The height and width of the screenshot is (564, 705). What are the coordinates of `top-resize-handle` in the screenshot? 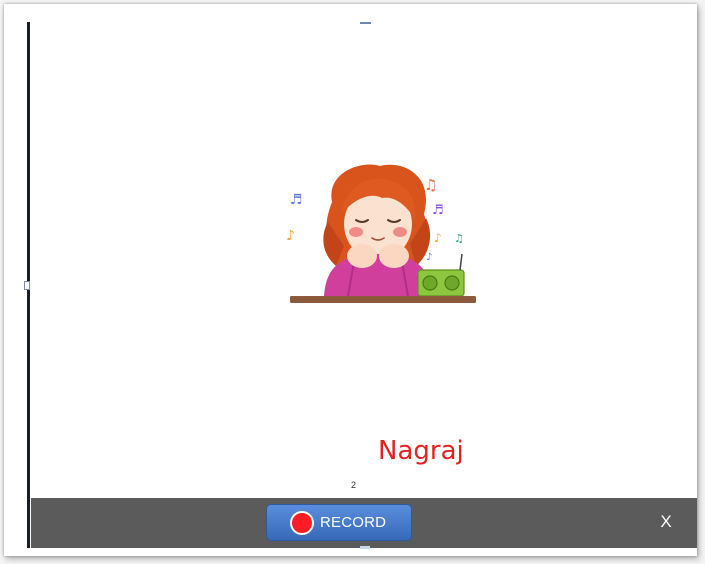 It's located at (365, 23).